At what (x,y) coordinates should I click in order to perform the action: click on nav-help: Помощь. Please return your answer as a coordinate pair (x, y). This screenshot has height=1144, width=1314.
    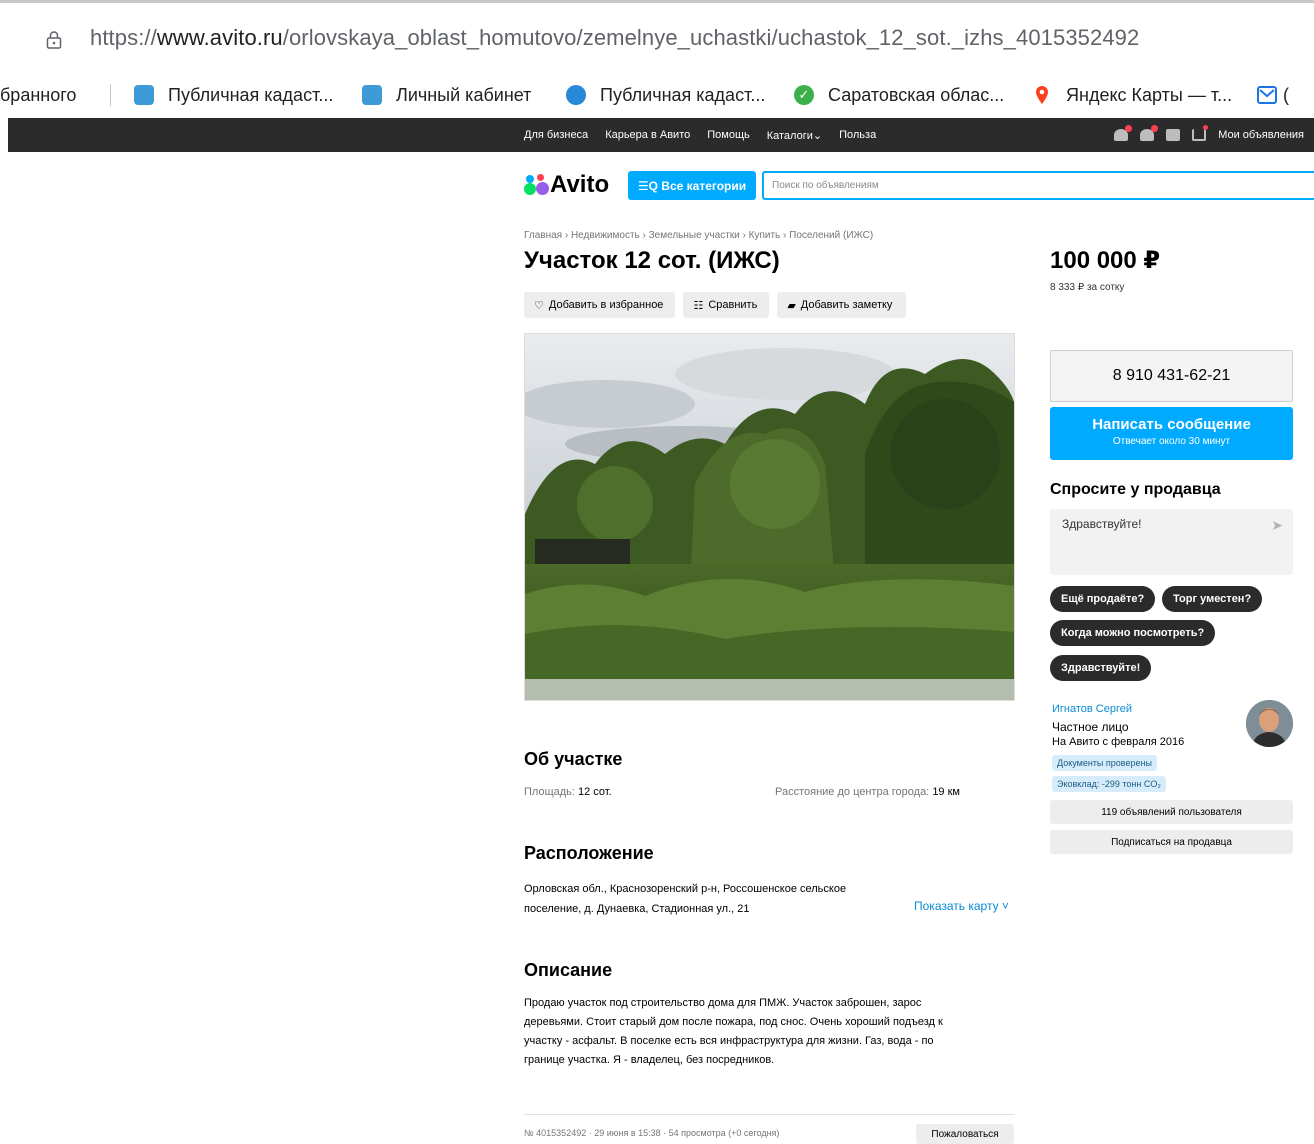
    Looking at the image, I should click on (728, 135).